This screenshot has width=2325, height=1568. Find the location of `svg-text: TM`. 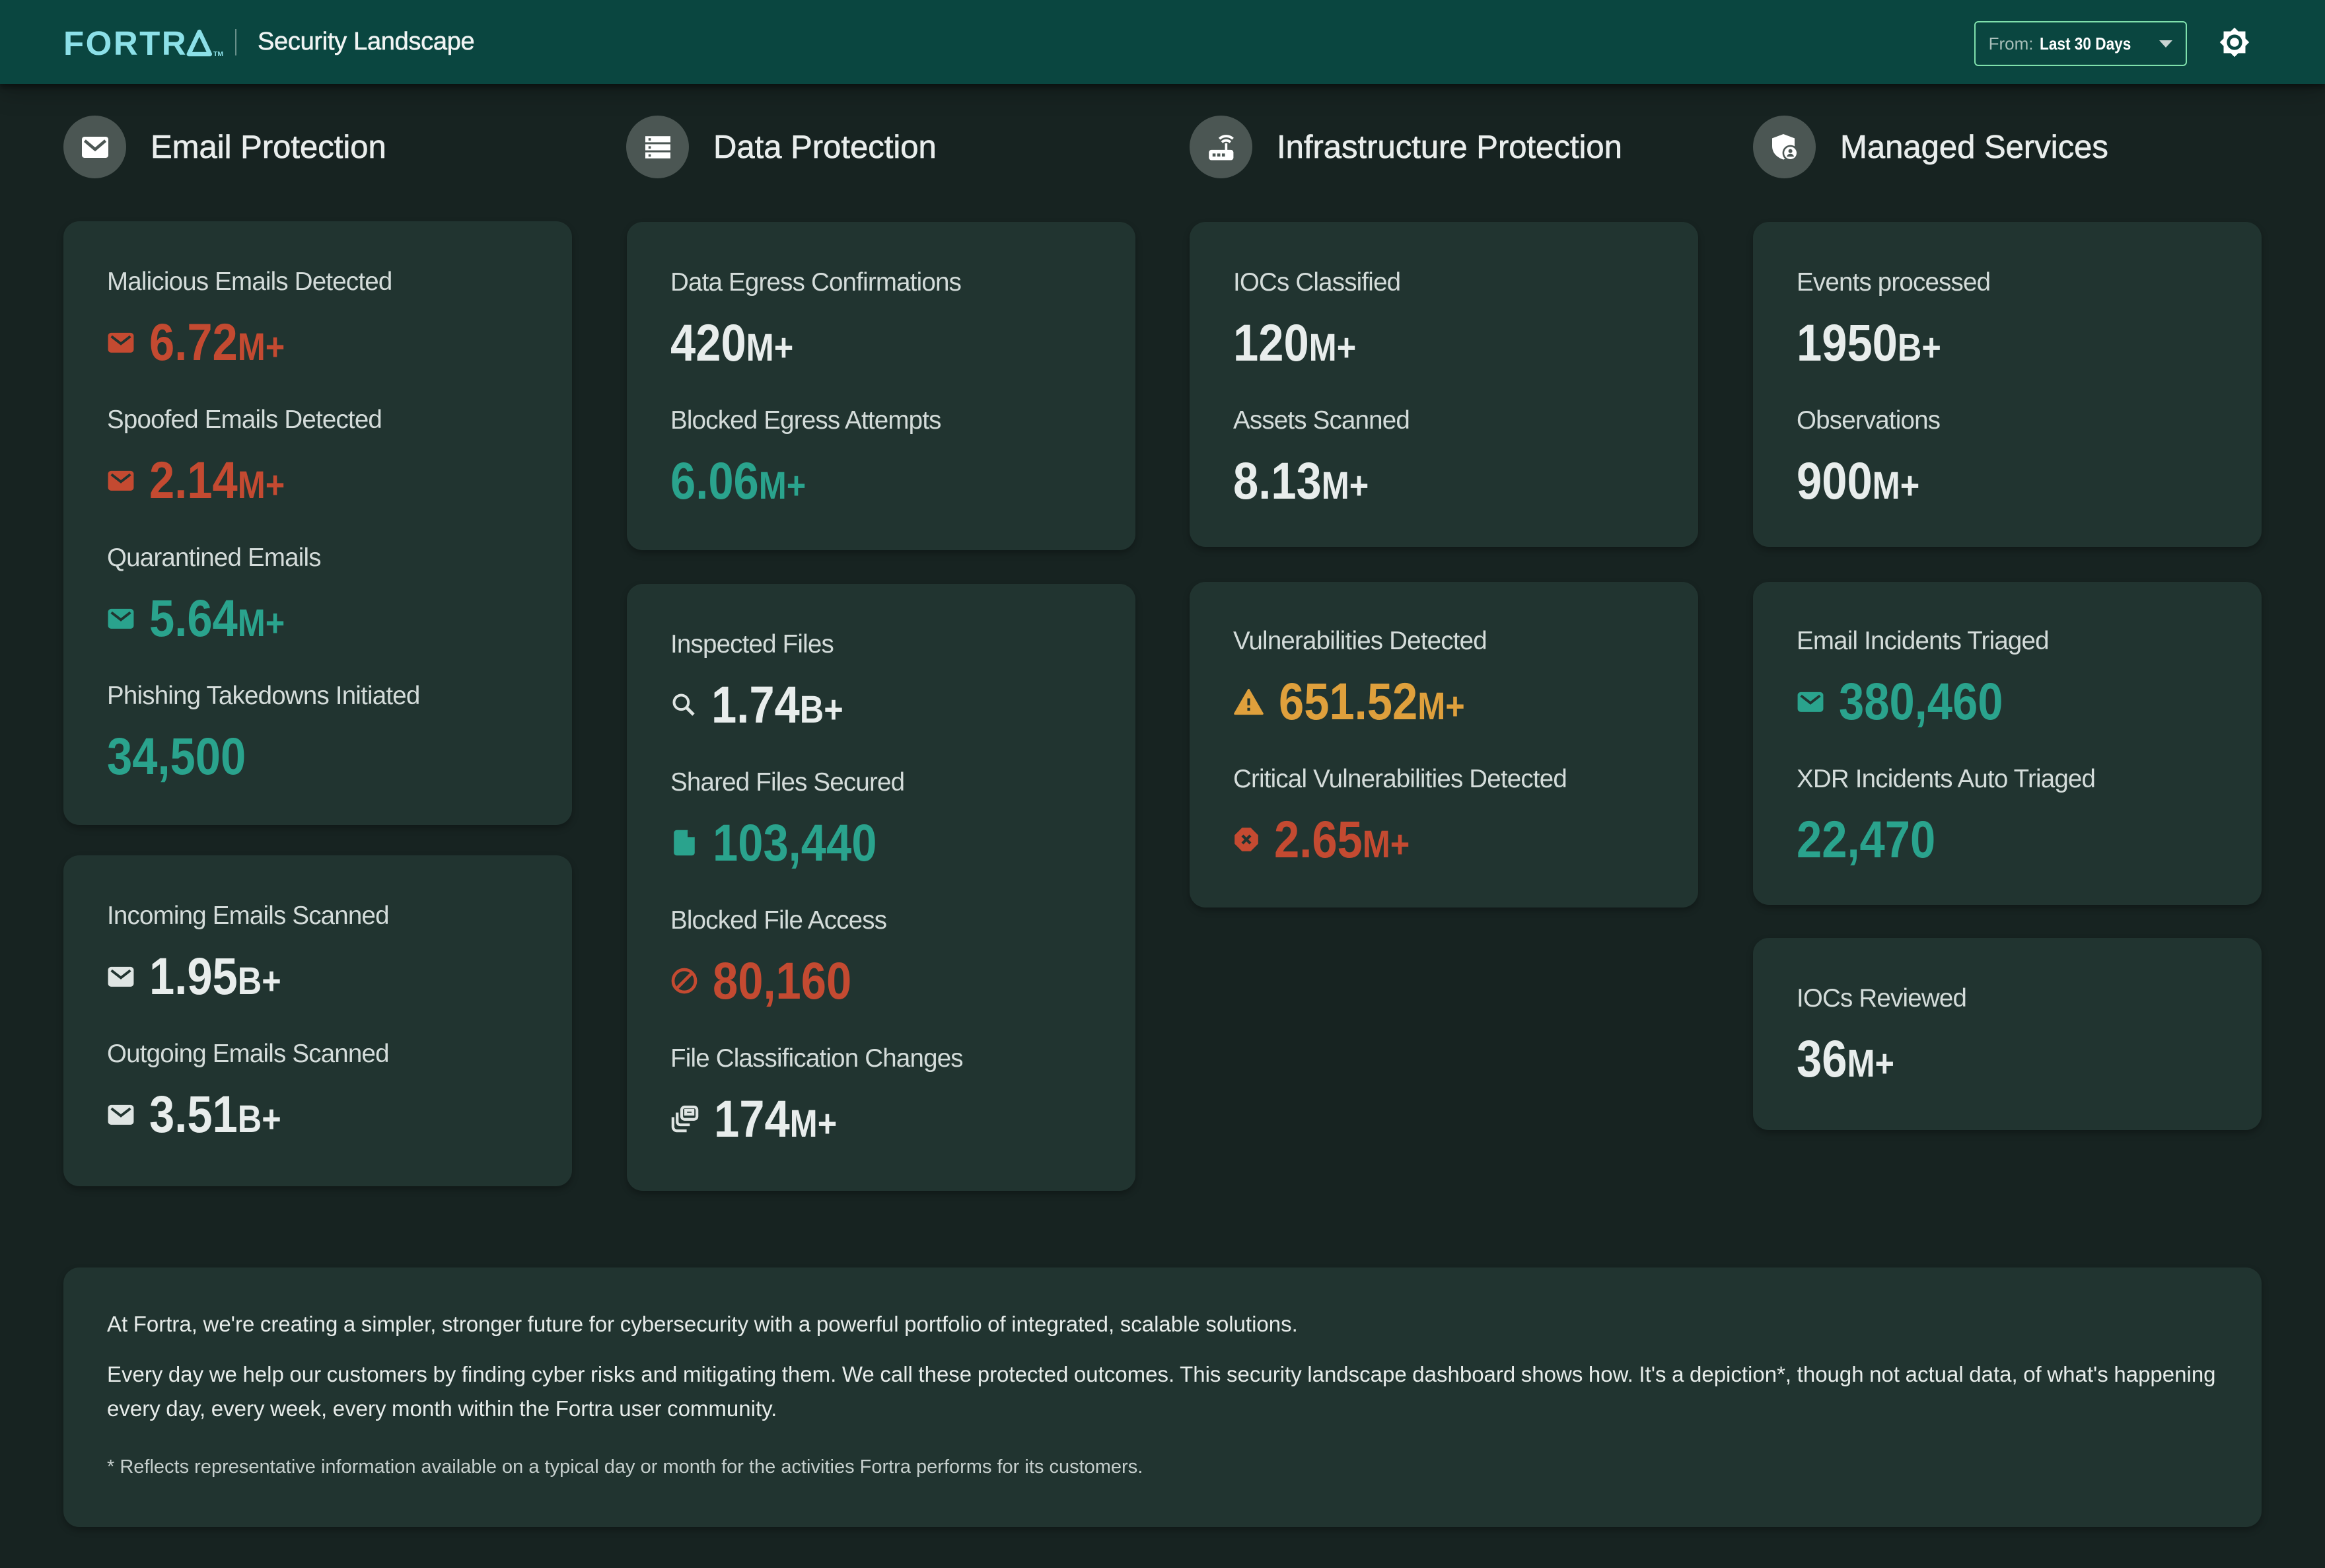

svg-text: TM is located at coordinates (218, 54).